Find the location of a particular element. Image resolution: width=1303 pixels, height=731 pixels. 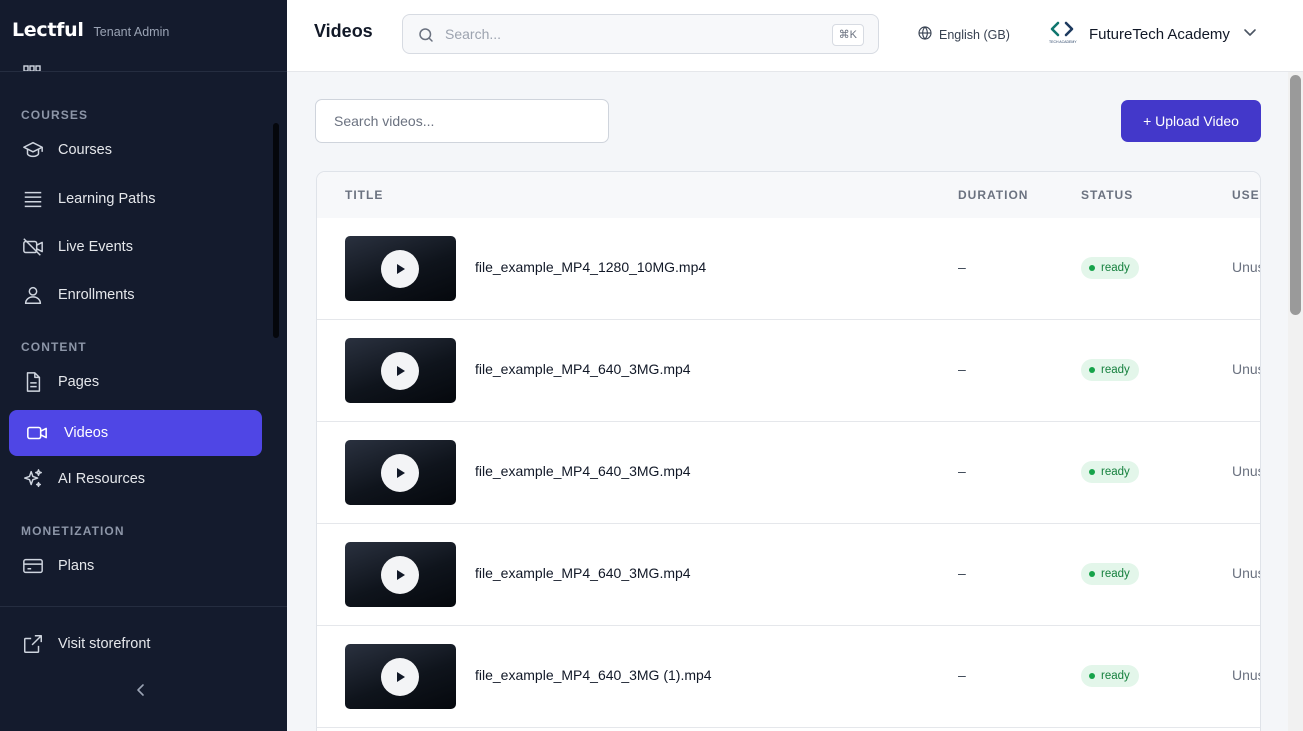

search-shortcut-hint: ⌘K is located at coordinates (847, 35).